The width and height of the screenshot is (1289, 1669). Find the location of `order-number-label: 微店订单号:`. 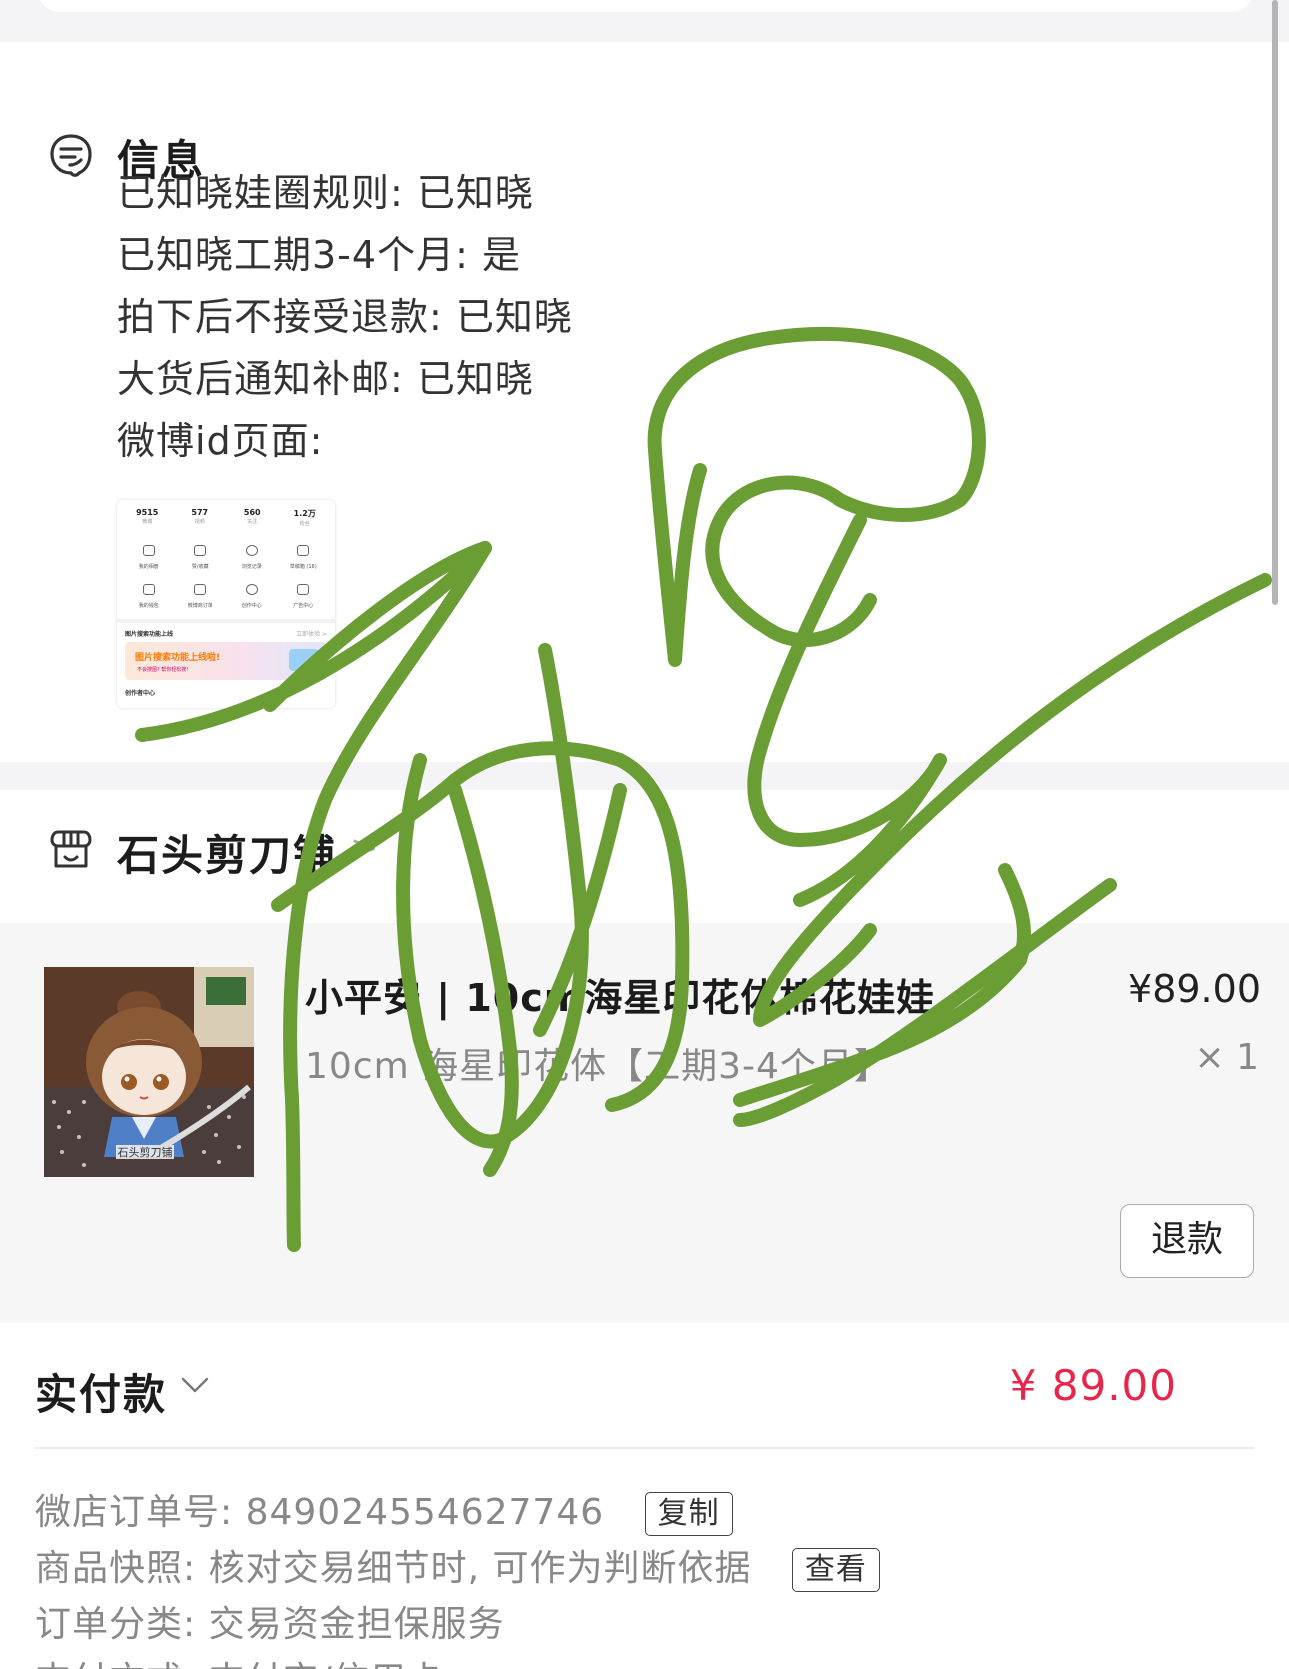

order-number-label: 微店订单号: is located at coordinates (140, 1512).